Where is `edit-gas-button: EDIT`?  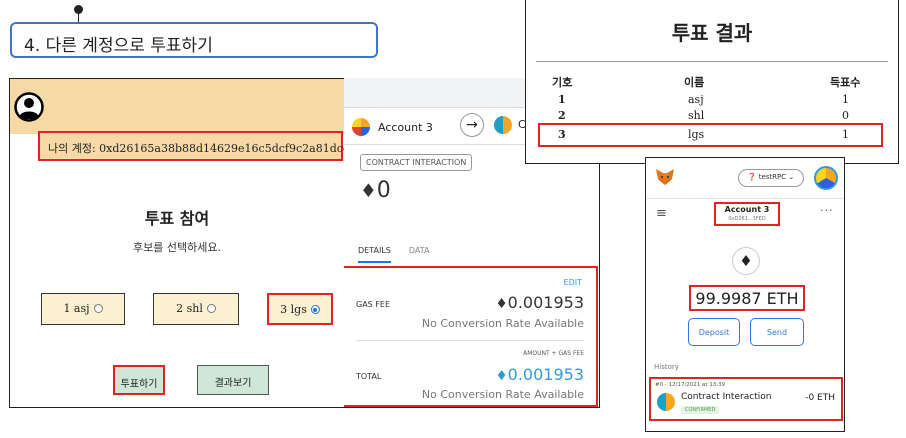 edit-gas-button: EDIT is located at coordinates (573, 282).